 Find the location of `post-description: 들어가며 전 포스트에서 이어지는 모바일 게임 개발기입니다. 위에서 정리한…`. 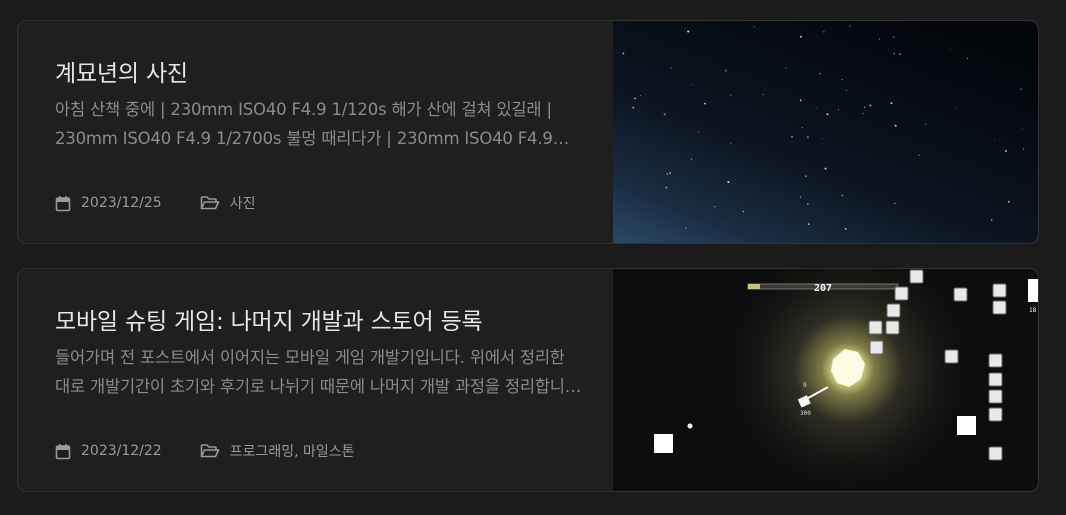

post-description: 들어가며 전 포스트에서 이어지는 모바일 게임 개발기입니다. 위에서 정리한… is located at coordinates (310, 372).